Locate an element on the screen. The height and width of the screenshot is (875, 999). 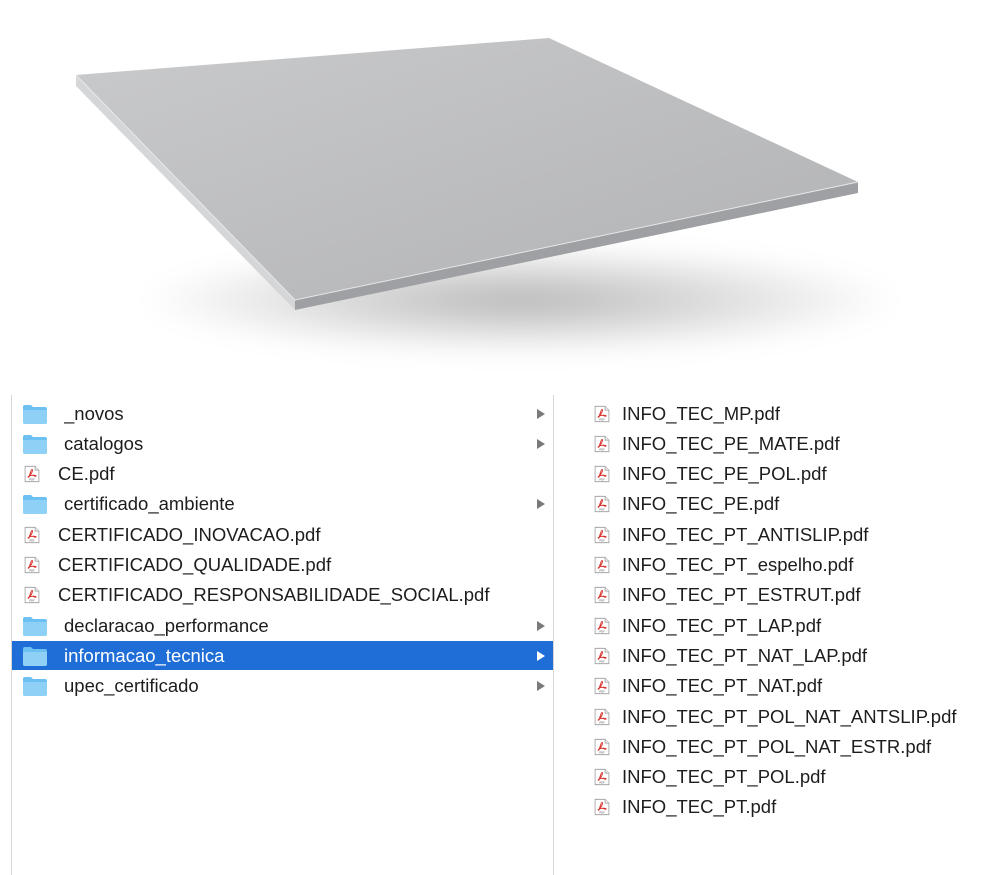
file-item: PDF INFO_TEC_PT_ESTRUT.pdf is located at coordinates (794, 595).